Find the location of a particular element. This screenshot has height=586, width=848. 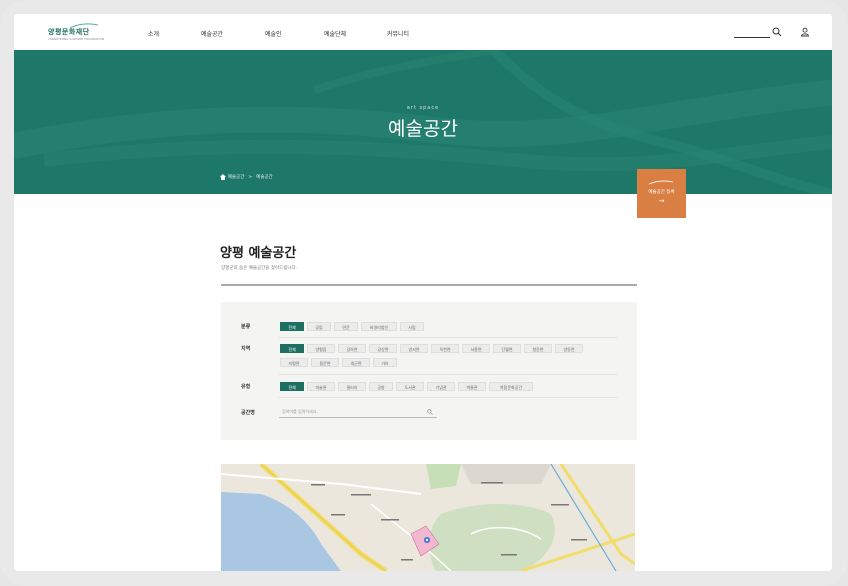

register-space-label: 예술공간 등록 is located at coordinates (661, 192).